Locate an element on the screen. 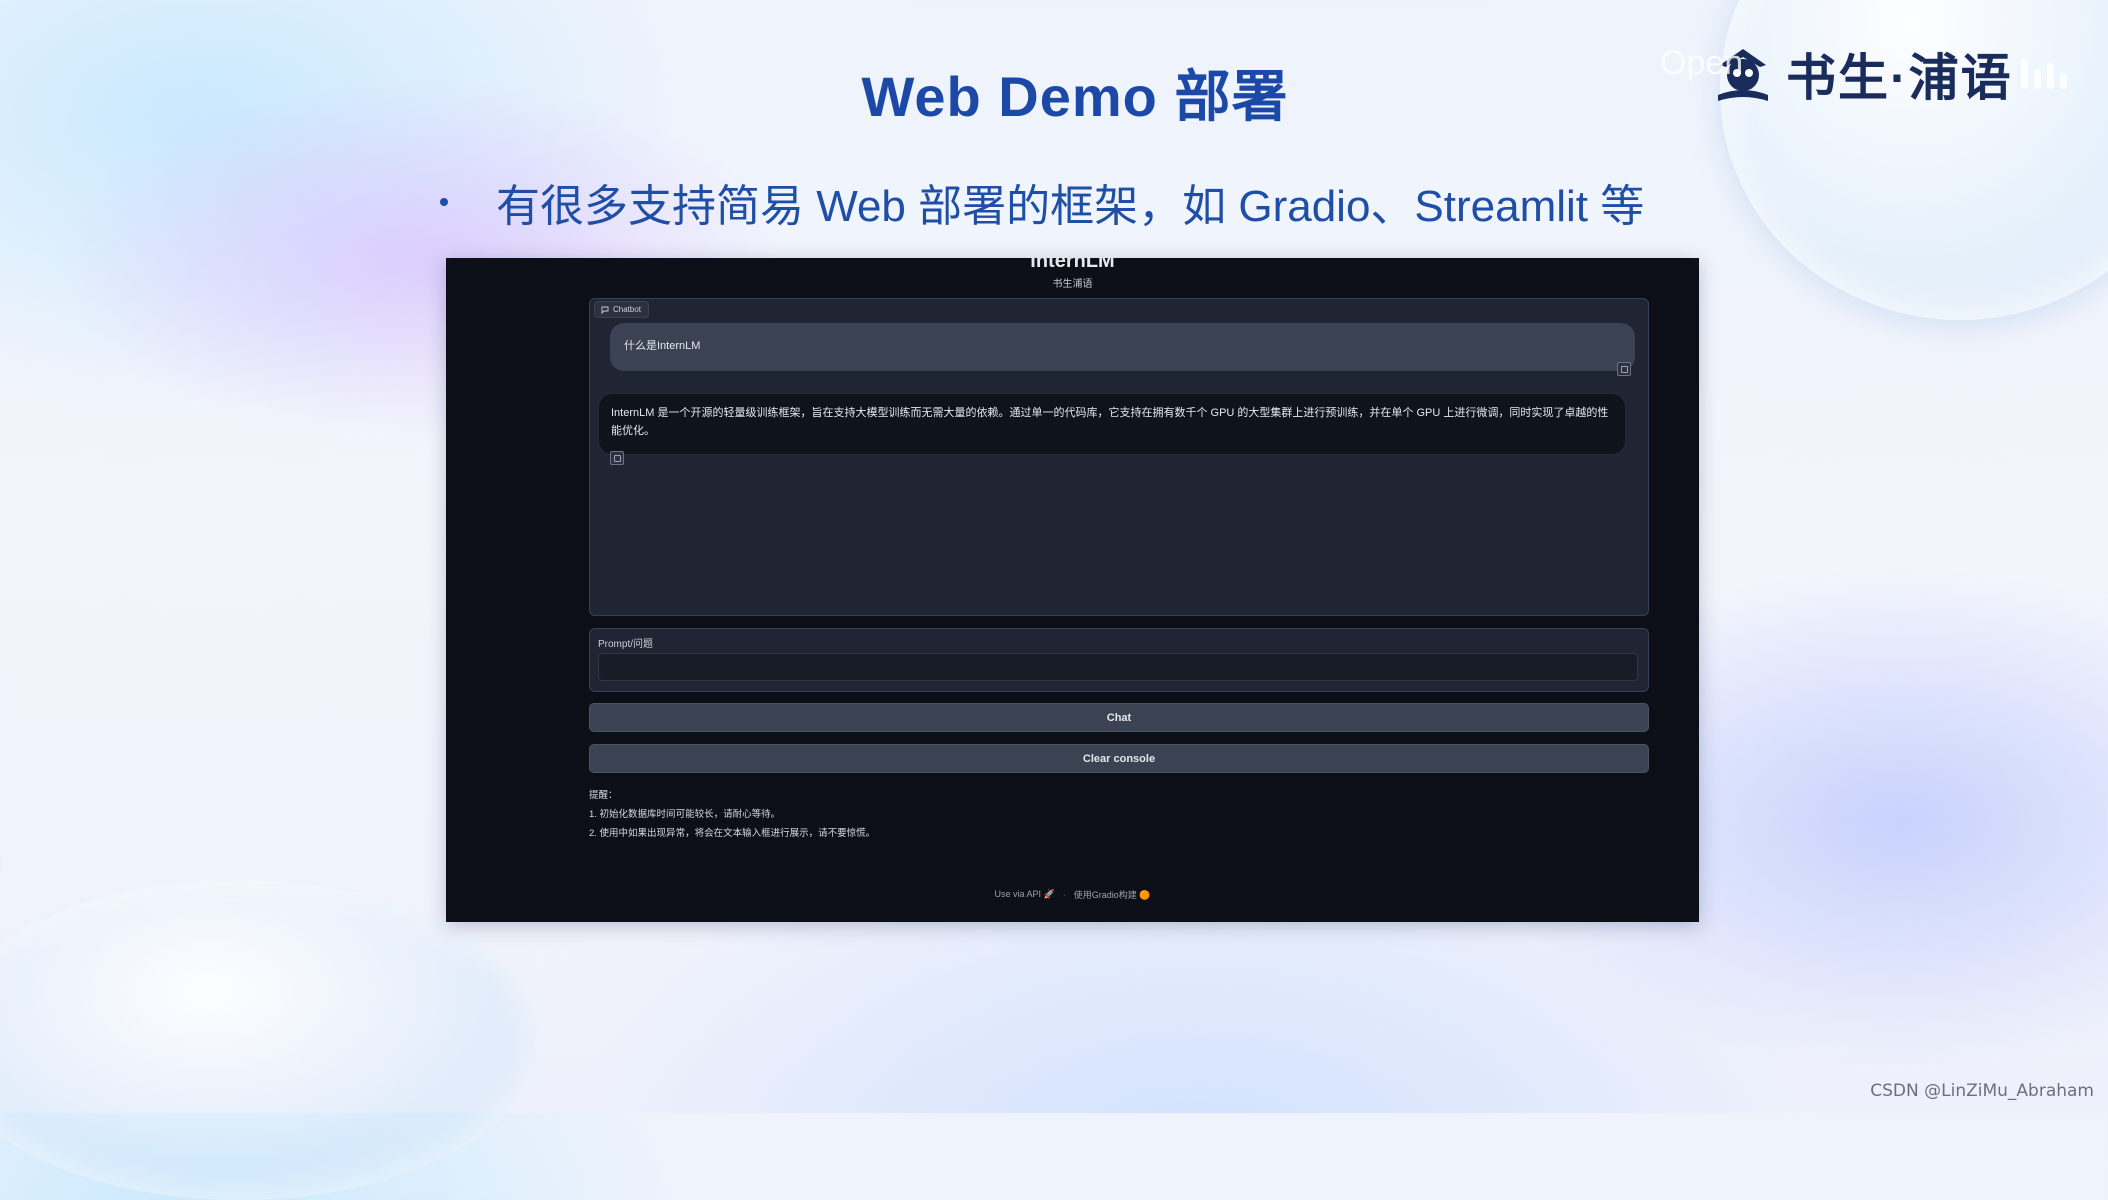 This screenshot has width=2108, height=1200. chatbot-label: Chatbot is located at coordinates (622, 309).